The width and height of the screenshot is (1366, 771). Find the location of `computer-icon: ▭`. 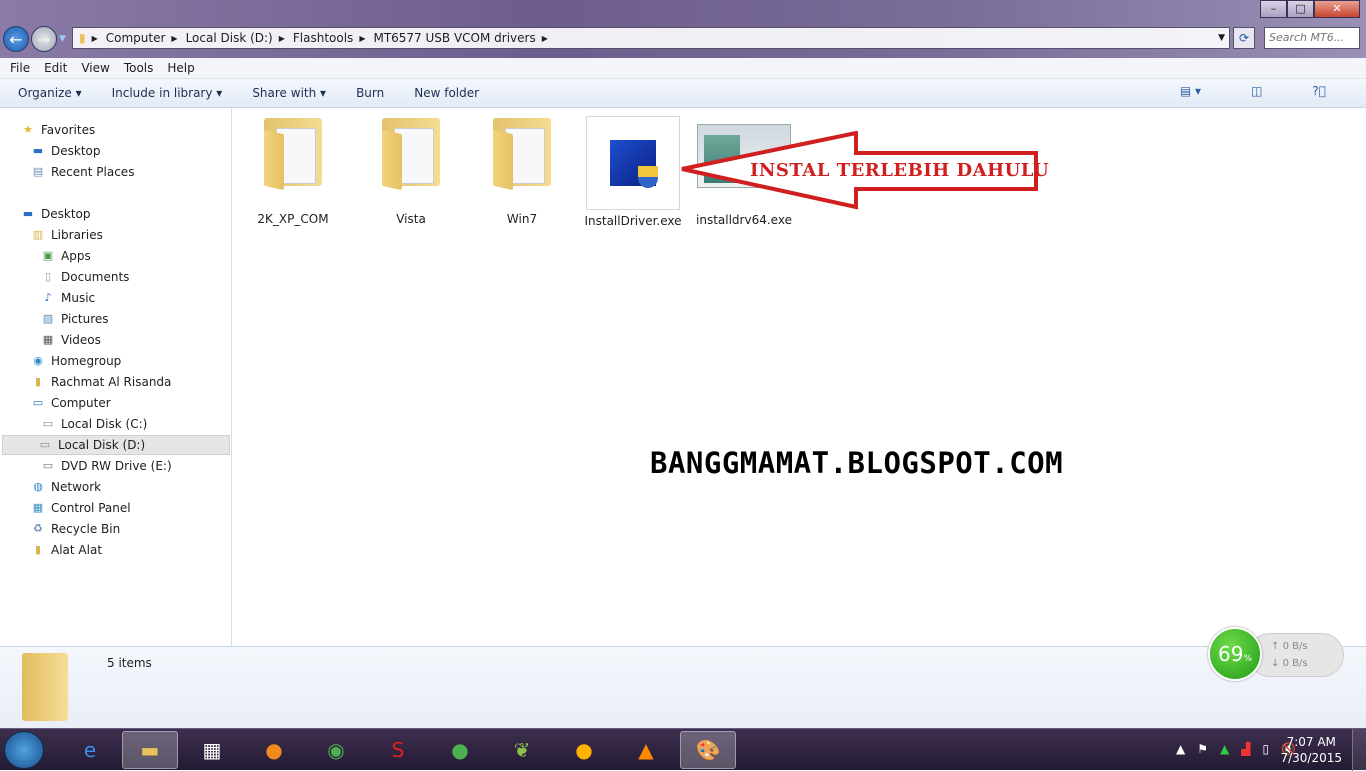

computer-icon: ▭ is located at coordinates (38, 402).